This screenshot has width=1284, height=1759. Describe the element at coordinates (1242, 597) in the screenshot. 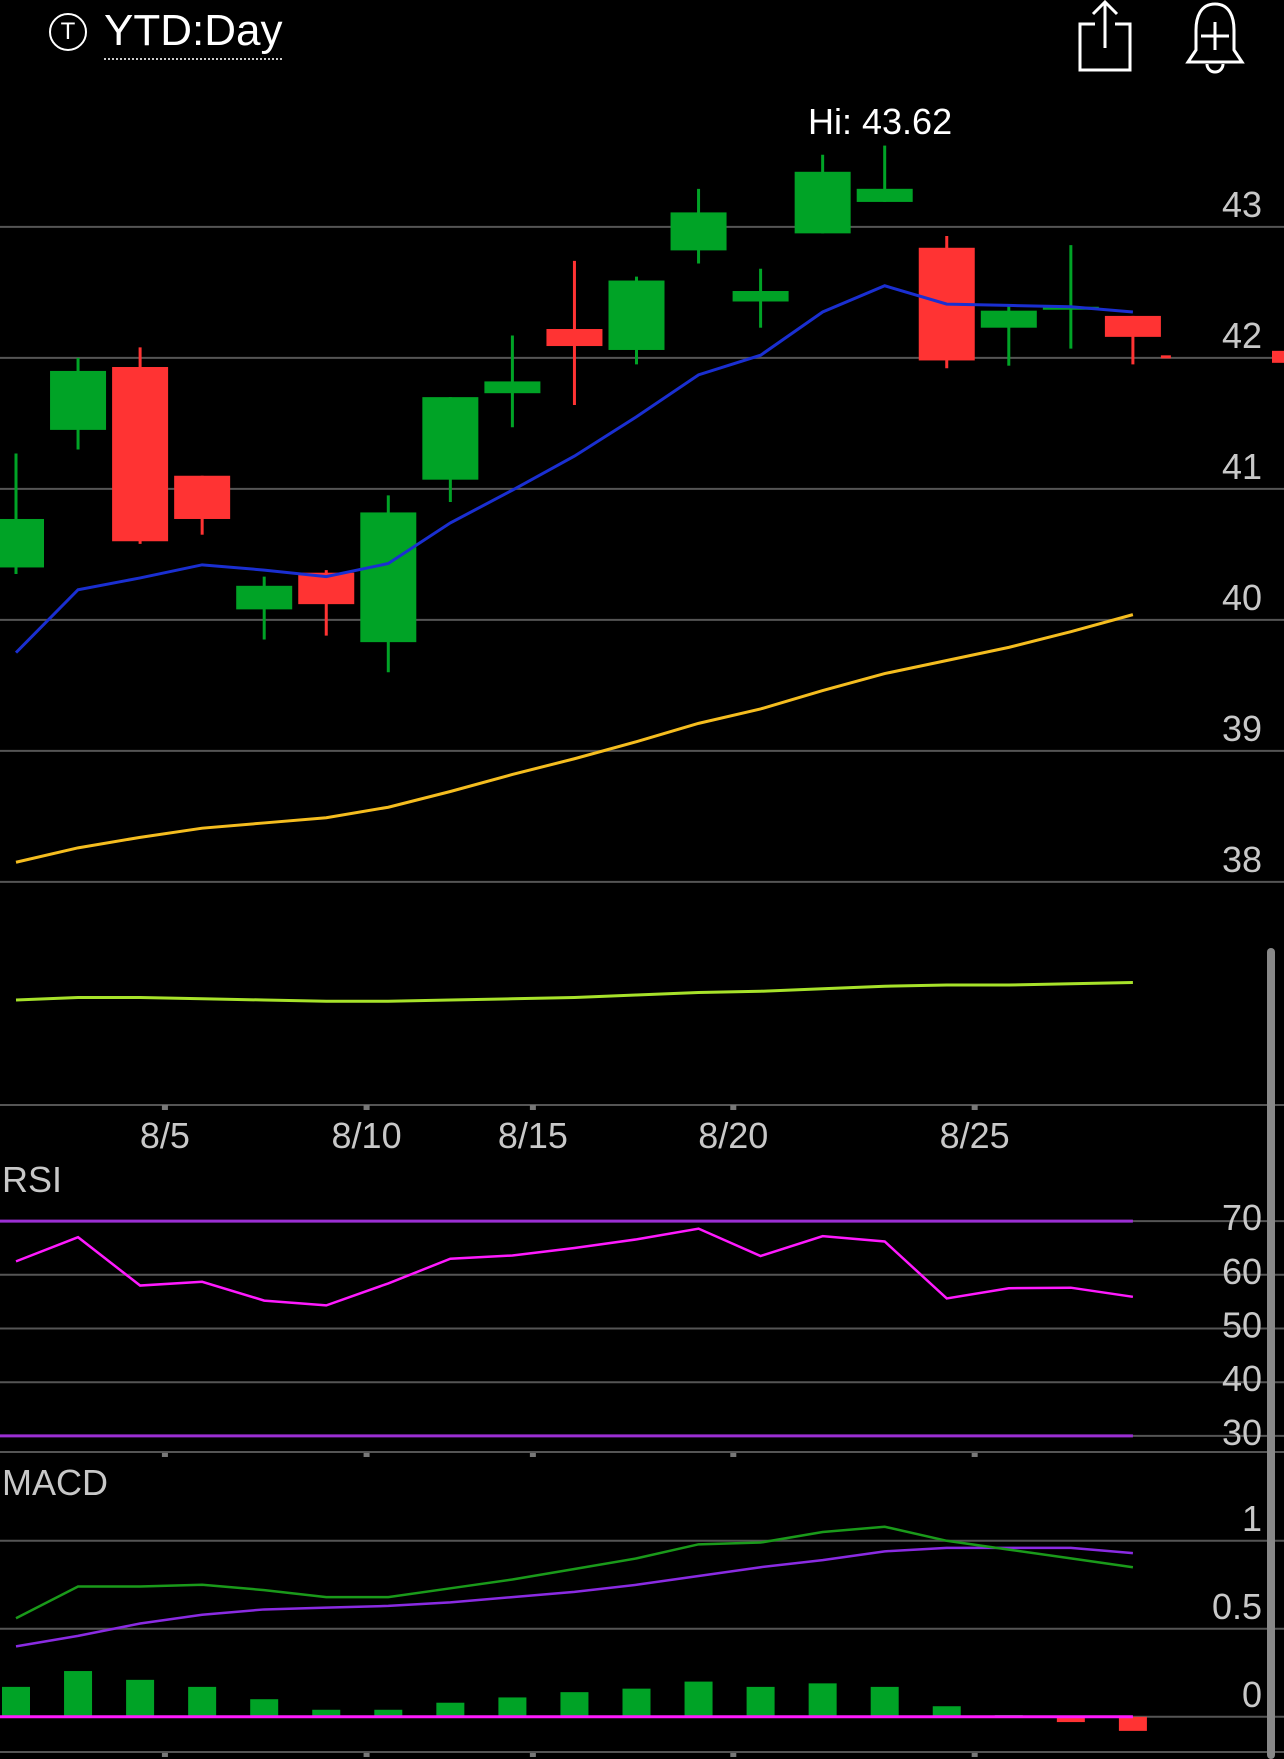

I see `price-tick-label: 40` at that location.